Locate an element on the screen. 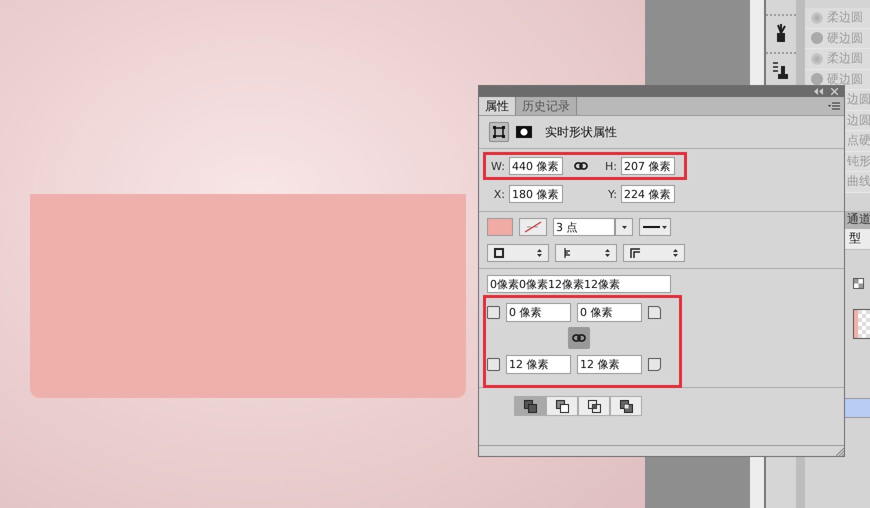  caret-icon is located at coordinates (624, 227).